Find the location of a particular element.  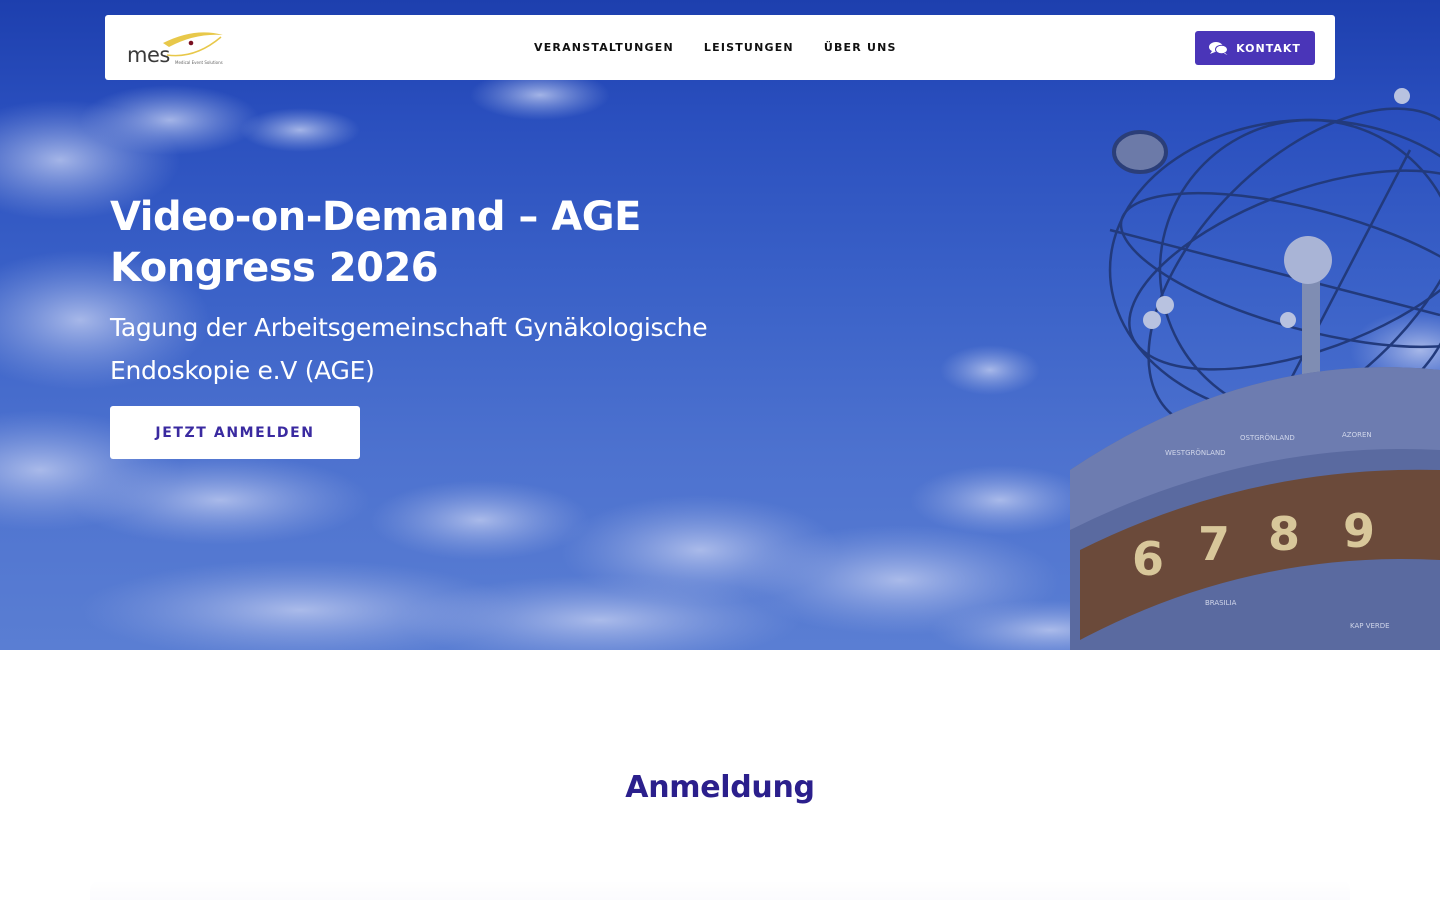

svg-text: BRASILIA is located at coordinates (1221, 603).